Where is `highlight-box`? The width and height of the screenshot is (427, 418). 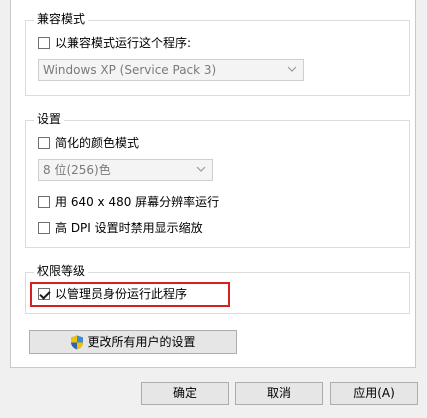 highlight-box is located at coordinates (130, 294).